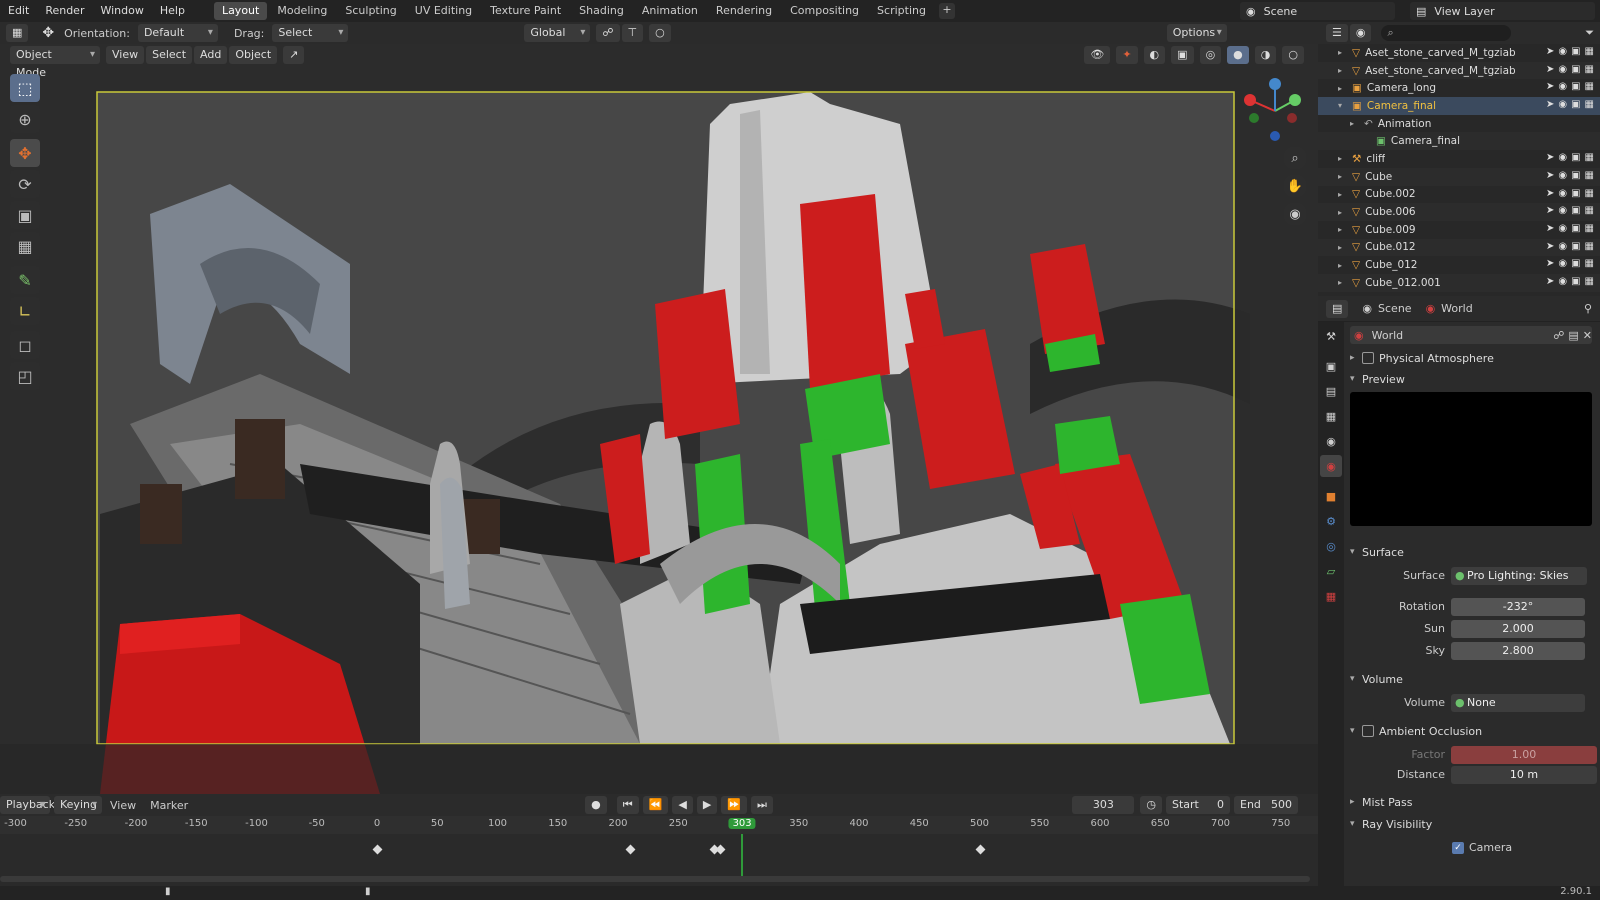 Image resolution: width=1600 pixels, height=900 pixels. I want to click on tab-animation: Animation, so click(670, 11).